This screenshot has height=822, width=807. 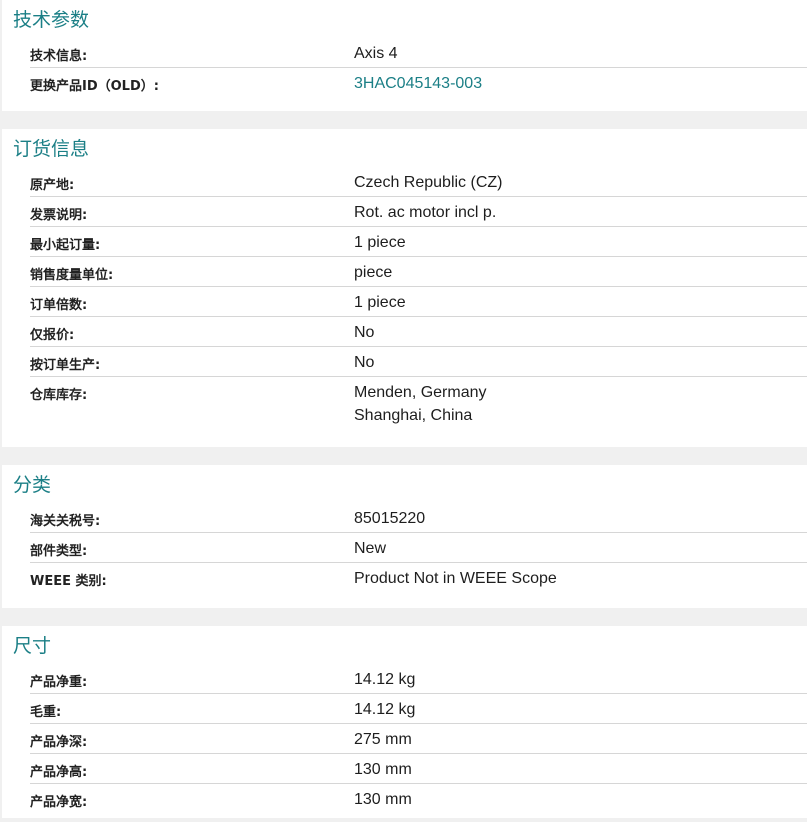 I want to click on spec-label: 产品净重:, so click(x=59, y=682).